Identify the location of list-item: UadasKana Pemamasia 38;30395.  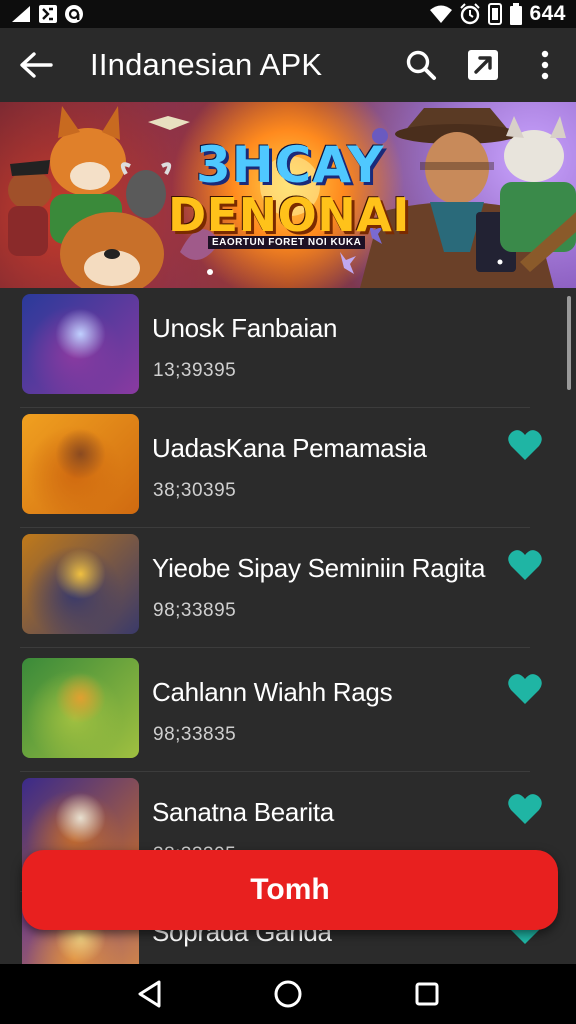
(281, 468).